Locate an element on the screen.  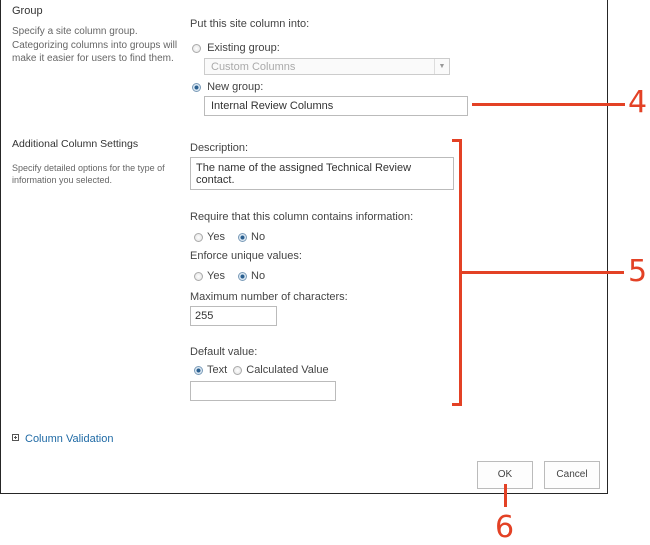
callout-4-number: 4 is located at coordinates (638, 102).